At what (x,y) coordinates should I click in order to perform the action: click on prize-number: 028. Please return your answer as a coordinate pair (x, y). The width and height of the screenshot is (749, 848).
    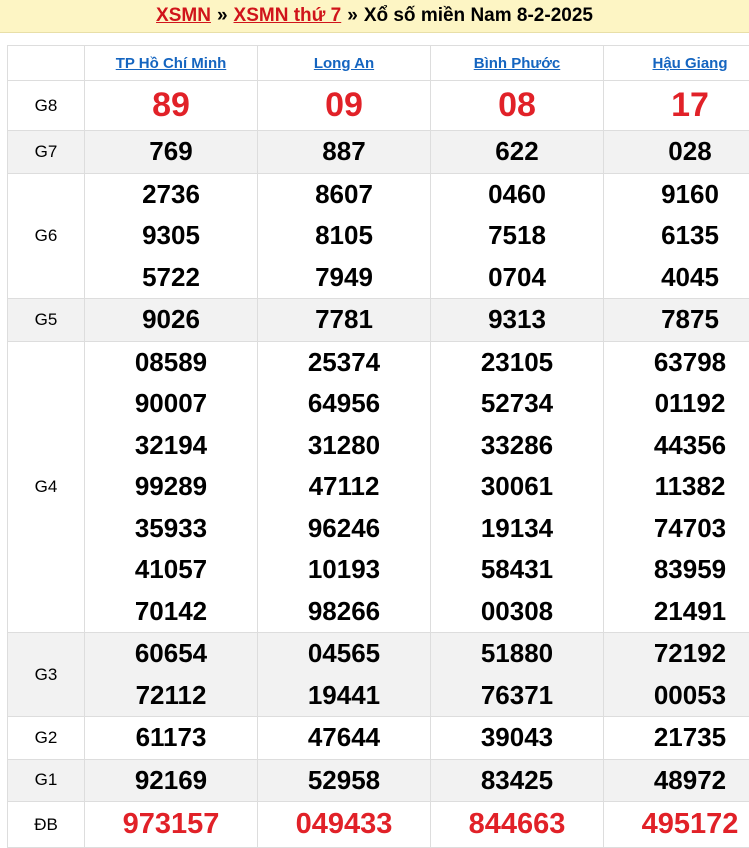
    Looking at the image, I should click on (676, 152).